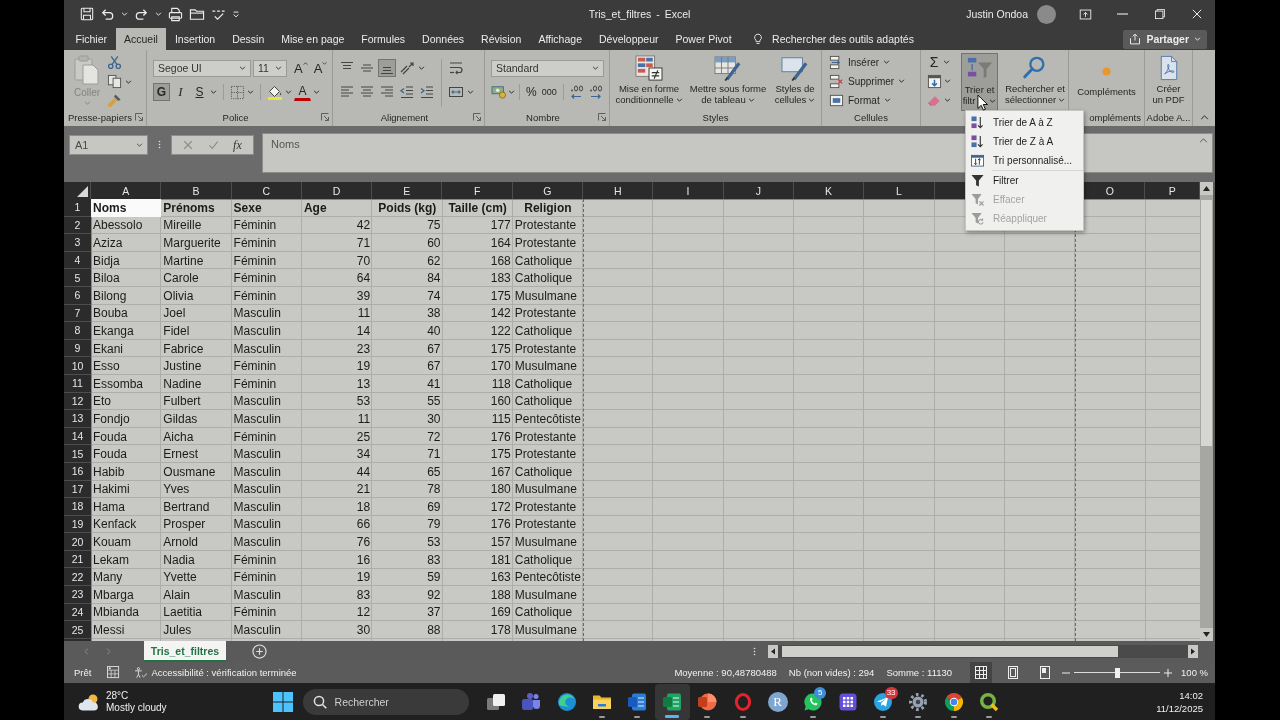 The height and width of the screenshot is (720, 1280). What do you see at coordinates (549, 92) in the screenshot?
I see `thousands-button: 000` at bounding box center [549, 92].